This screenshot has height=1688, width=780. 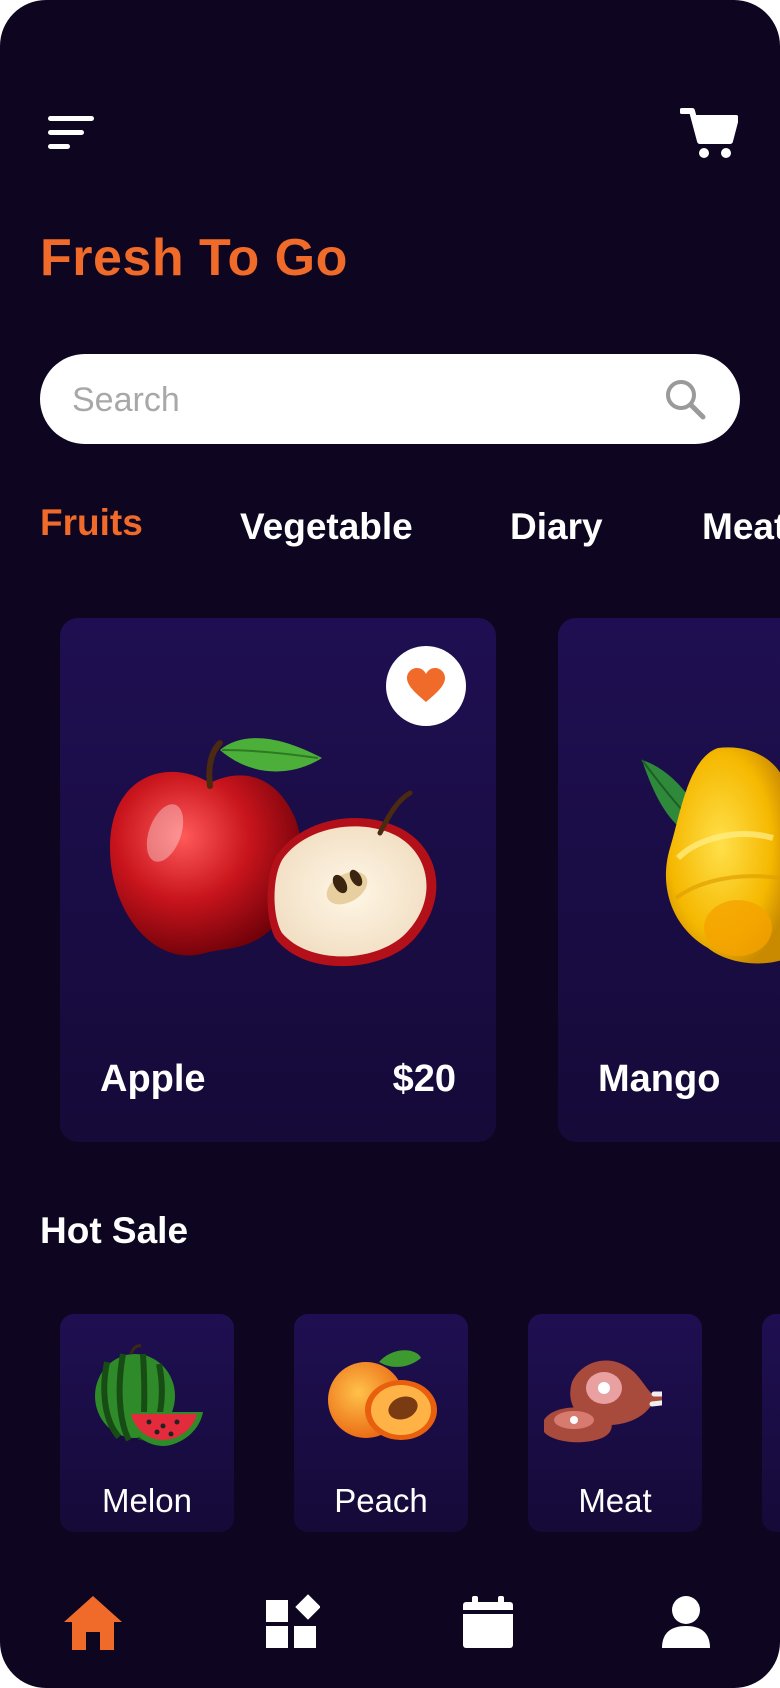 What do you see at coordinates (94, 1624) in the screenshot?
I see `home-icon` at bounding box center [94, 1624].